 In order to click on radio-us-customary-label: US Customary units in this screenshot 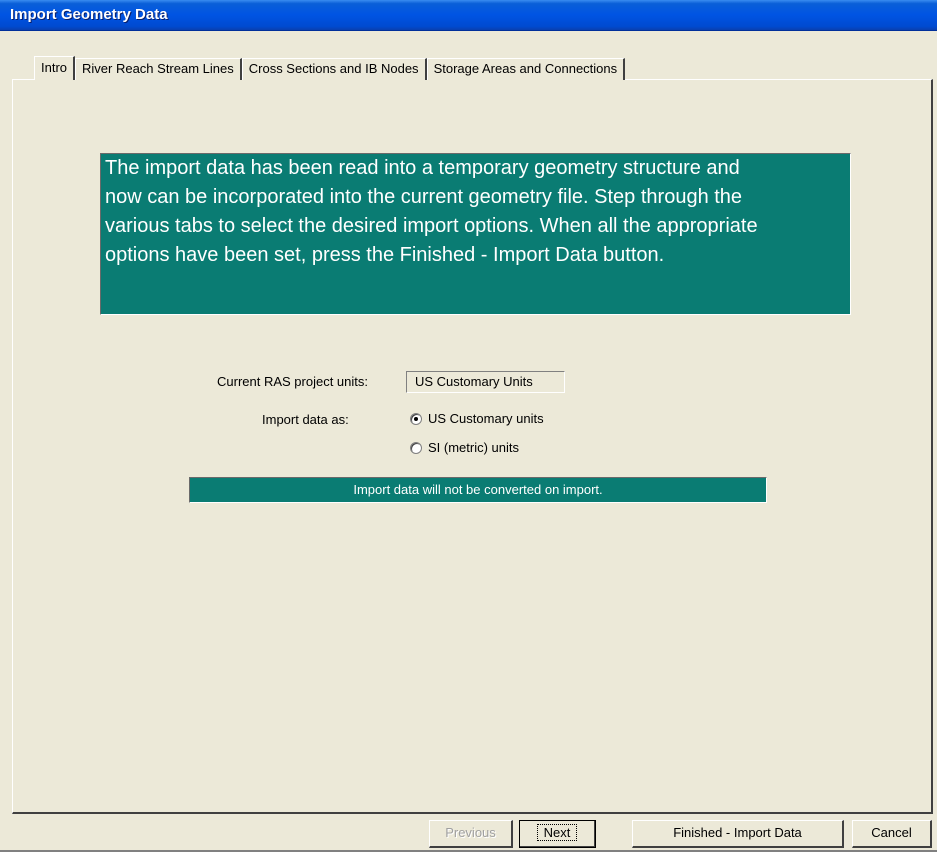, I will do `click(486, 418)`.